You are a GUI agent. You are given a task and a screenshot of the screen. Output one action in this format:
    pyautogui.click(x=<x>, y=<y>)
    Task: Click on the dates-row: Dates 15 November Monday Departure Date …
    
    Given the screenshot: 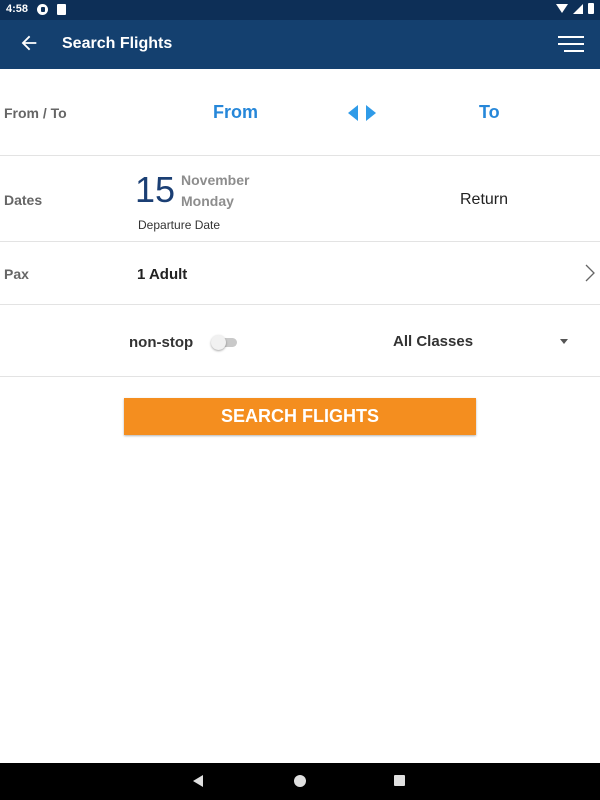 What is the action you would take?
    pyautogui.click(x=300, y=199)
    